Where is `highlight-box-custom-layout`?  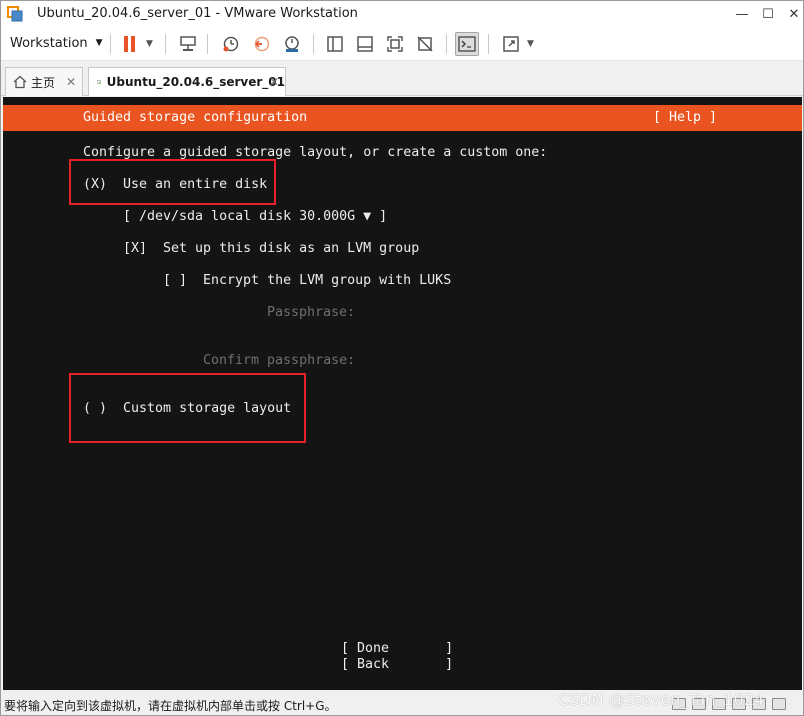
highlight-box-custom-layout is located at coordinates (187, 408).